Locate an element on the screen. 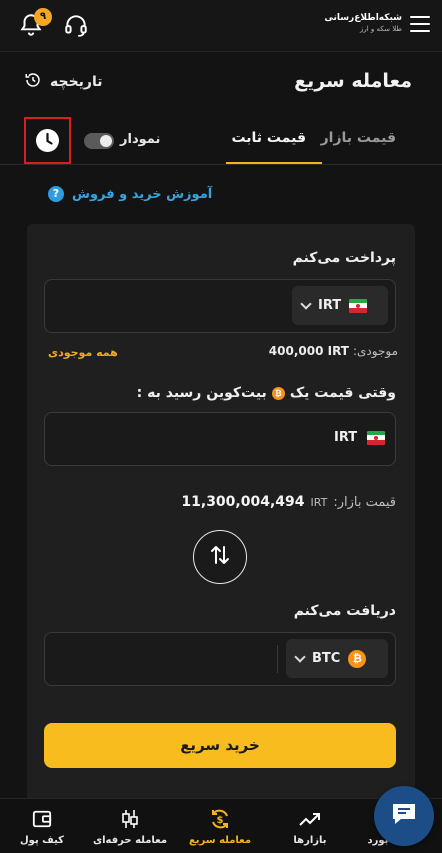 This screenshot has height=853, width=442. candles-icon is located at coordinates (130, 819).